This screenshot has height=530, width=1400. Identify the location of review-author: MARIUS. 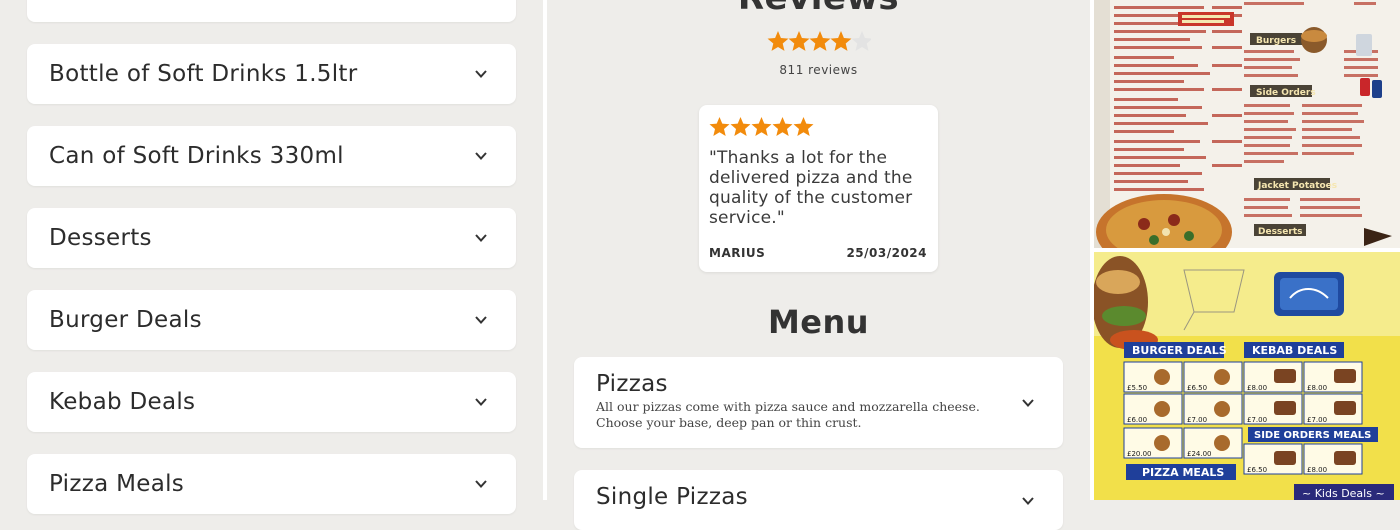
(737, 253).